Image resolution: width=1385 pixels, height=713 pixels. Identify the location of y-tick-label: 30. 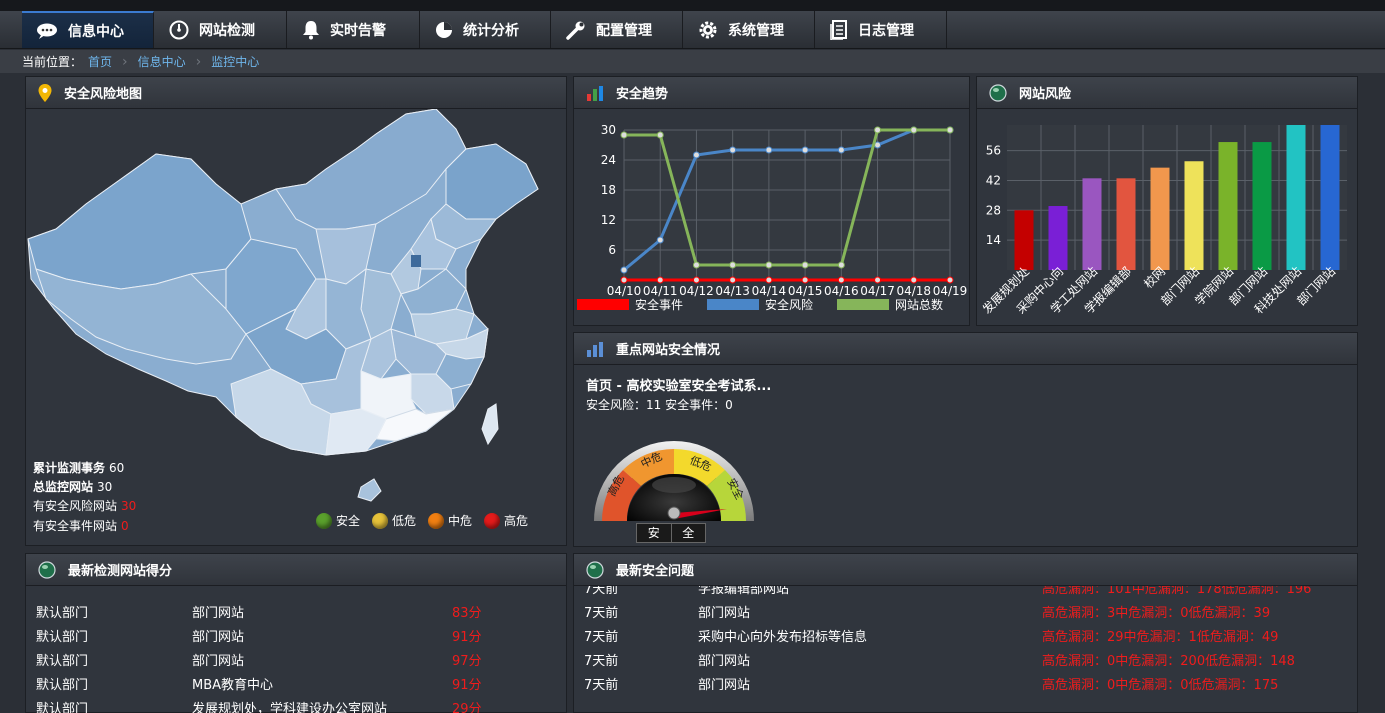
(608, 130).